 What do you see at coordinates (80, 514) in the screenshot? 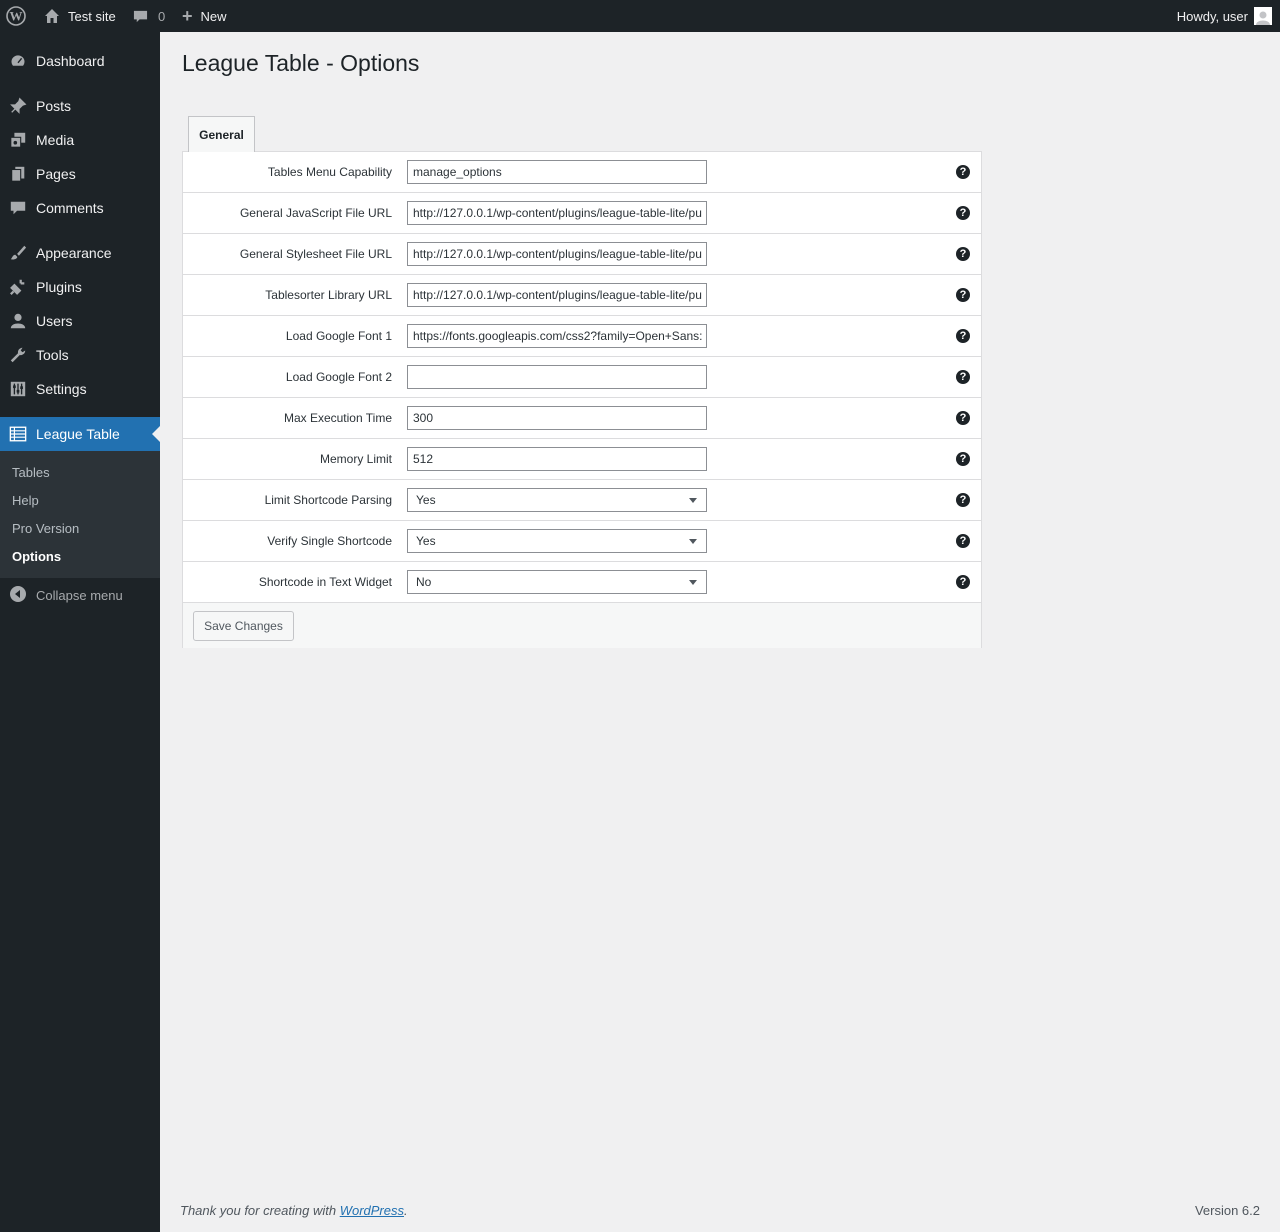
I see `league-table-submenu: Tables Help Pro Version Options` at bounding box center [80, 514].